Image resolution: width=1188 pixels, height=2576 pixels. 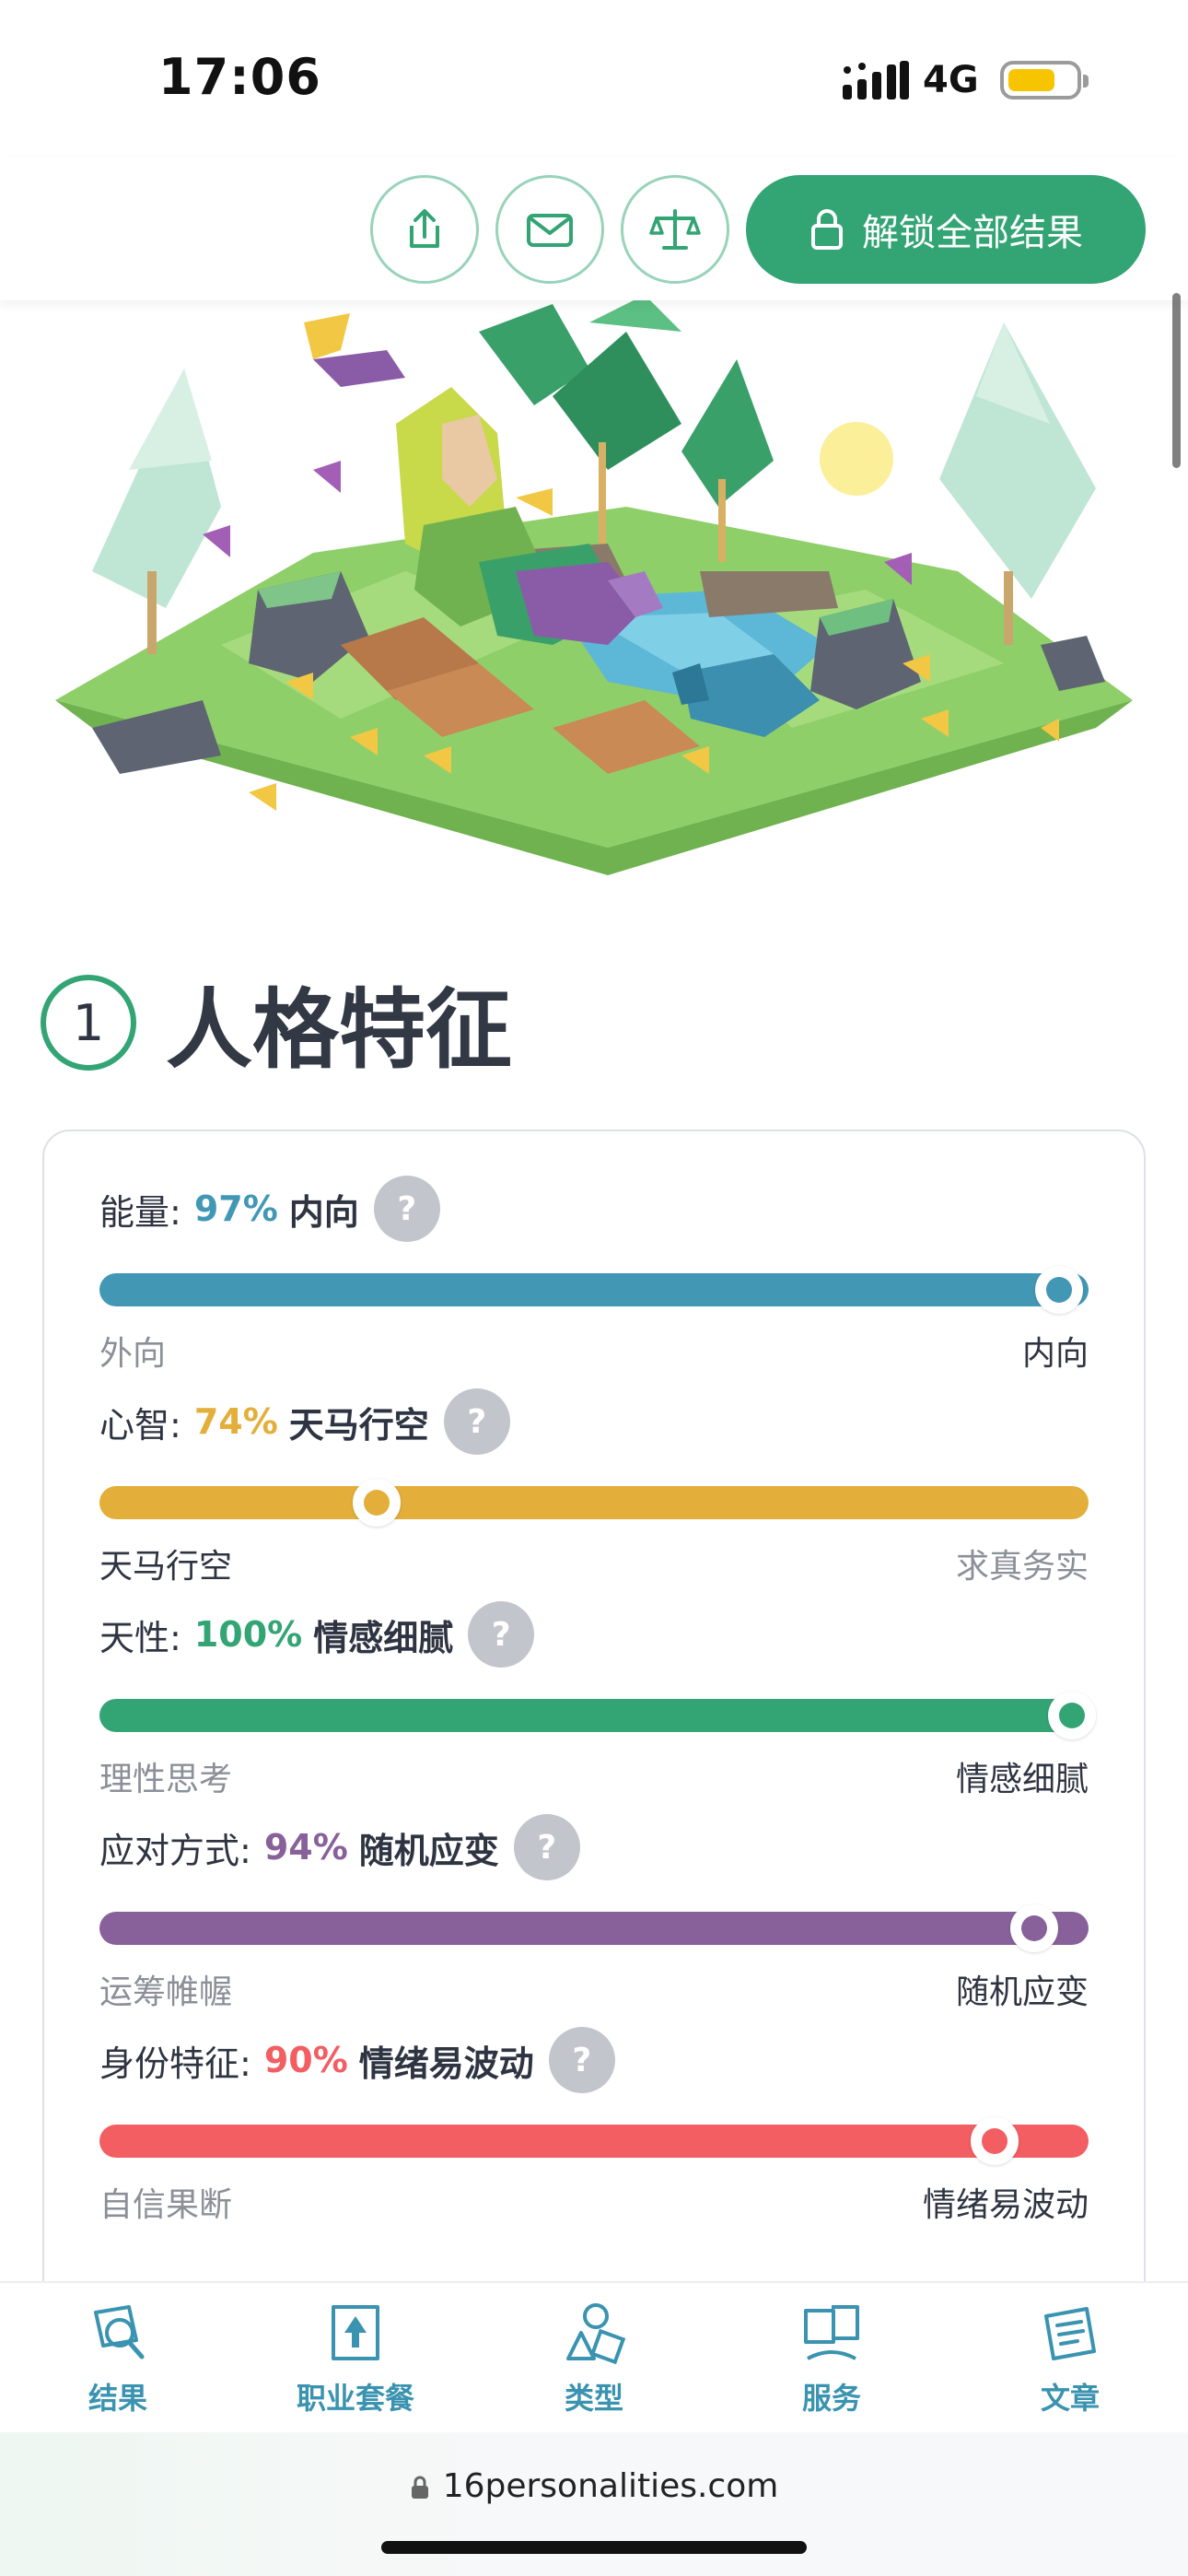 What do you see at coordinates (594, 78) in the screenshot?
I see `status-bar: 17:06 4G` at bounding box center [594, 78].